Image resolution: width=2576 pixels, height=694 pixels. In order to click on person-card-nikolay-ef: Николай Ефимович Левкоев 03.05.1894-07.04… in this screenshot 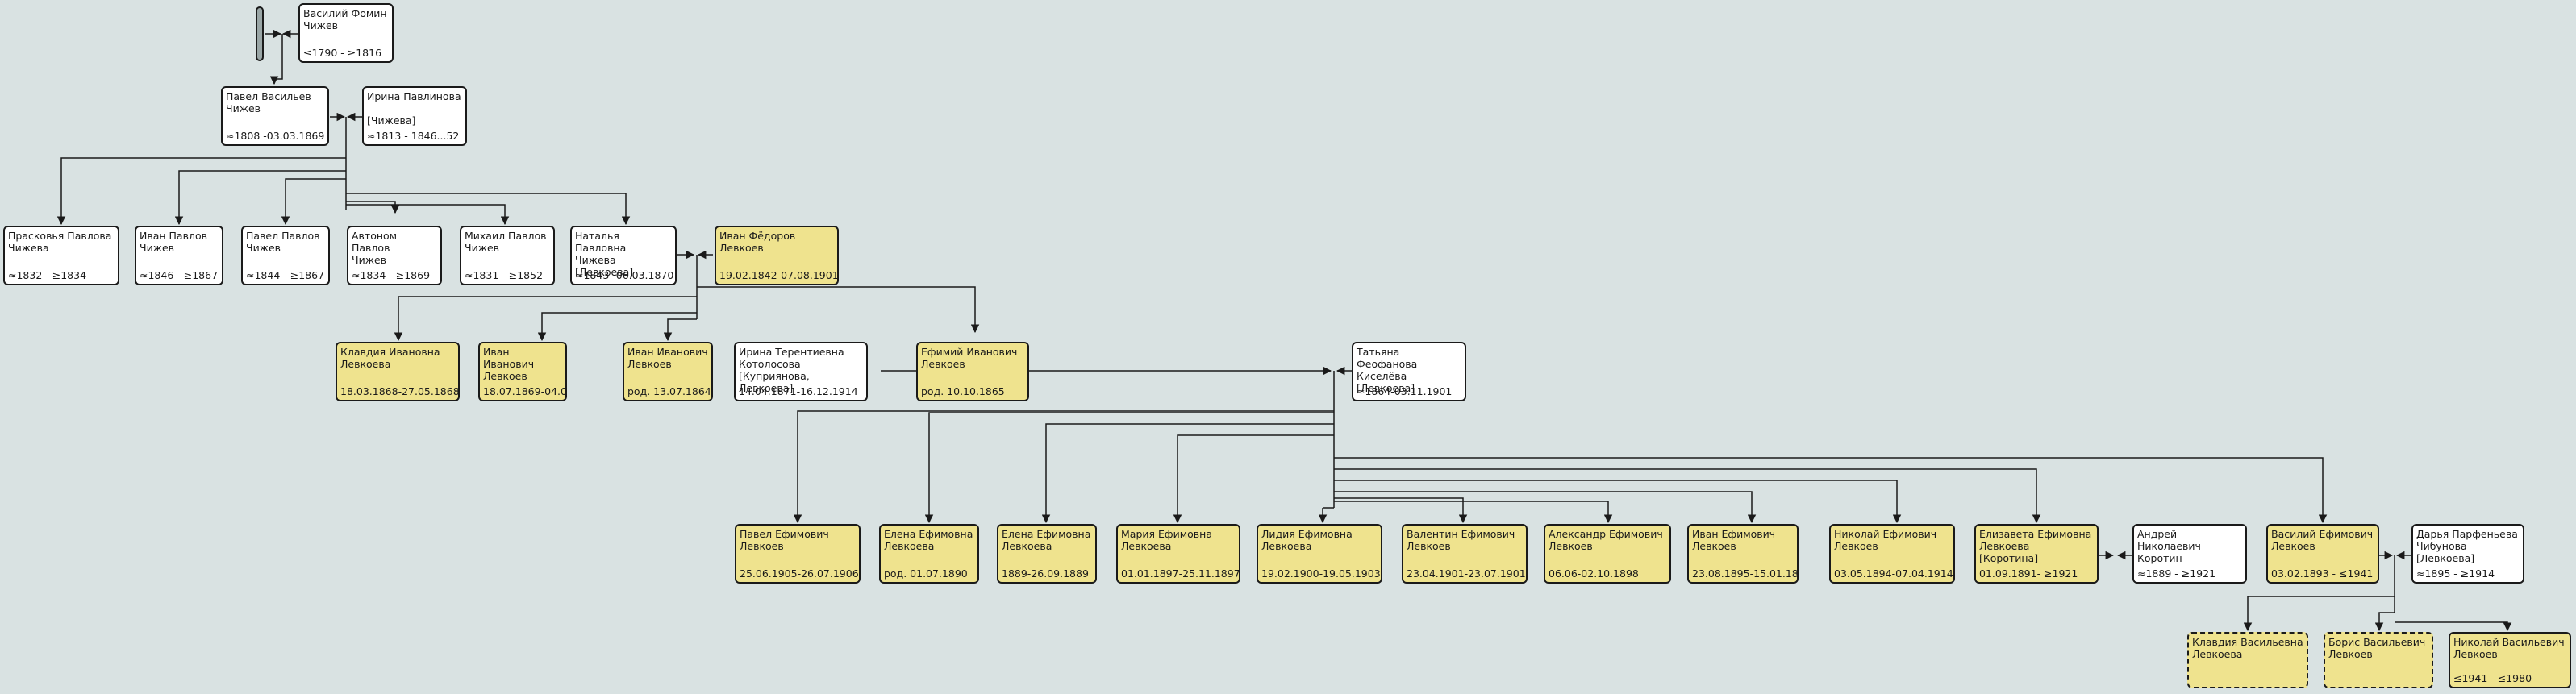, I will do `click(1892, 554)`.